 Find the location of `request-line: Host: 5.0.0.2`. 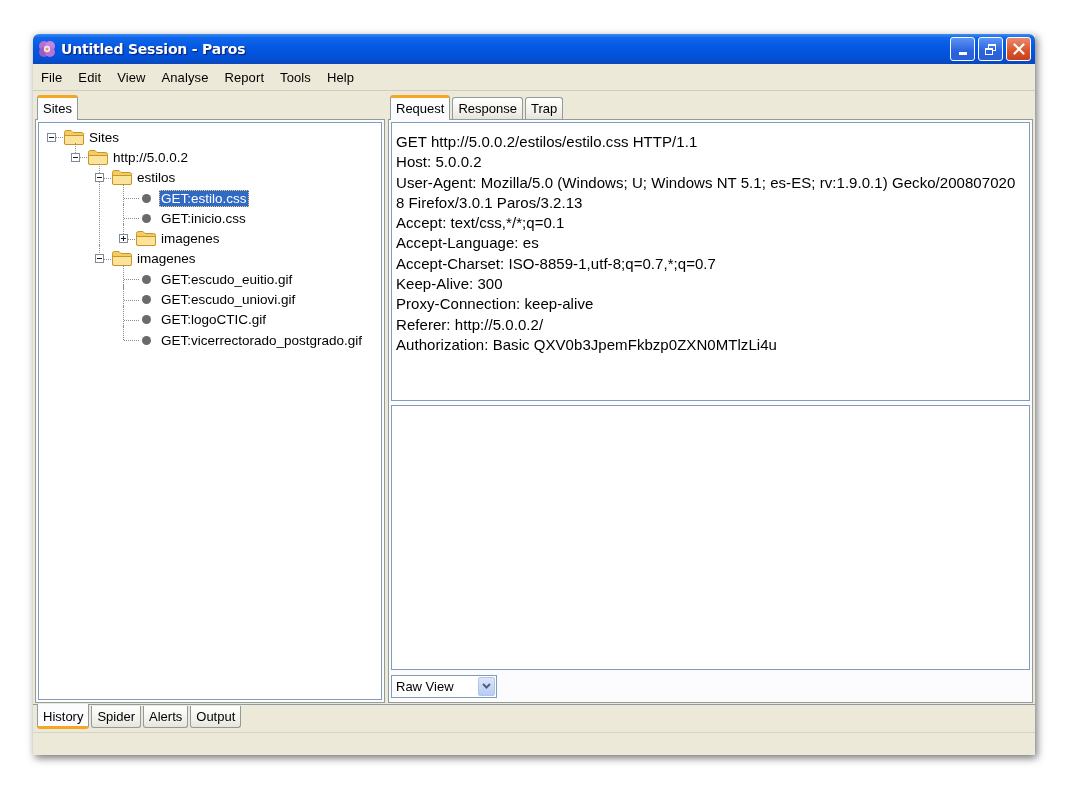

request-line: Host: 5.0.0.2 is located at coordinates (439, 162).